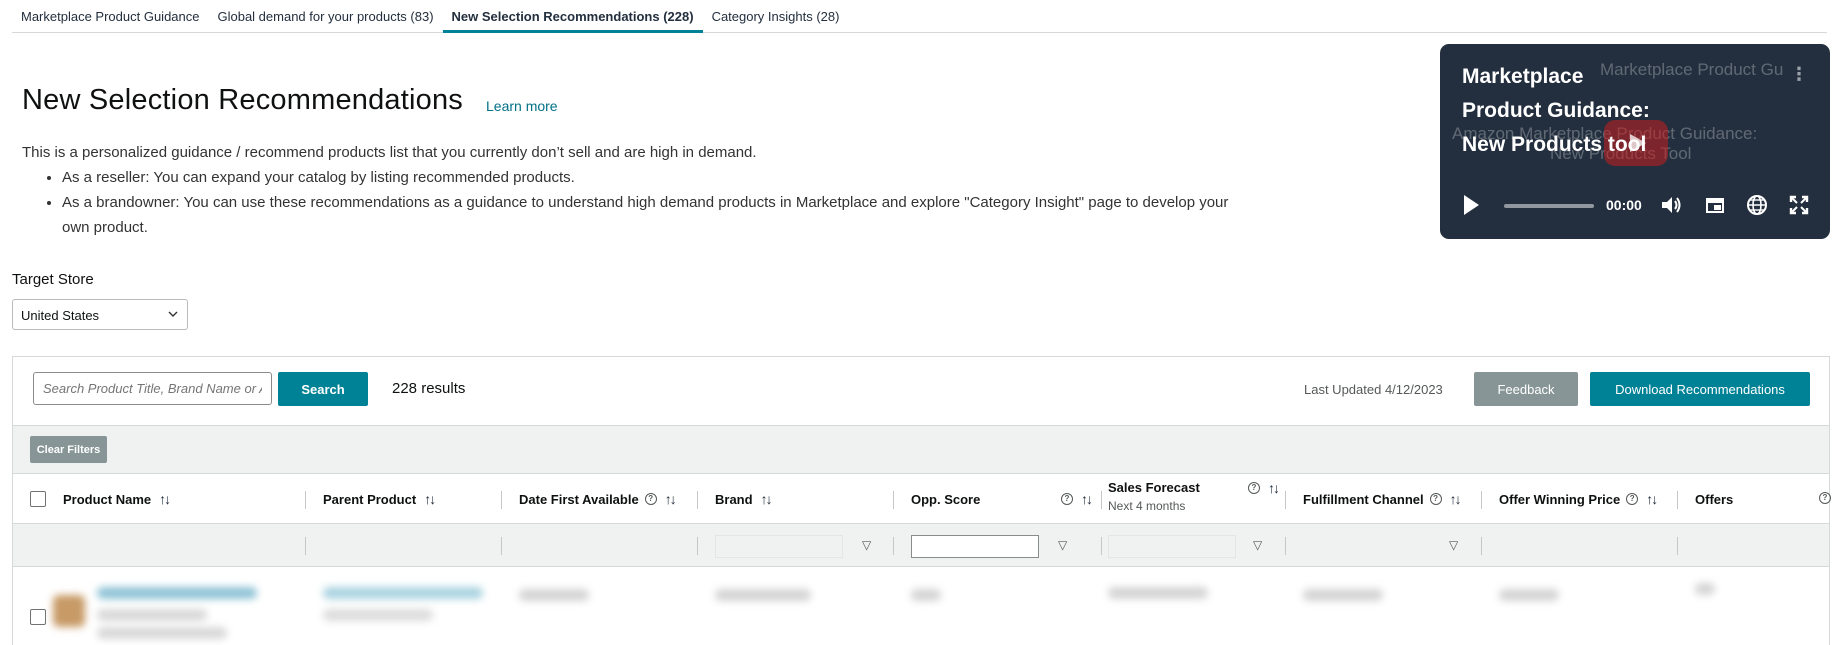 Image resolution: width=1839 pixels, height=645 pixels. Describe the element at coordinates (429, 388) in the screenshot. I see `results-count: 228 results` at that location.